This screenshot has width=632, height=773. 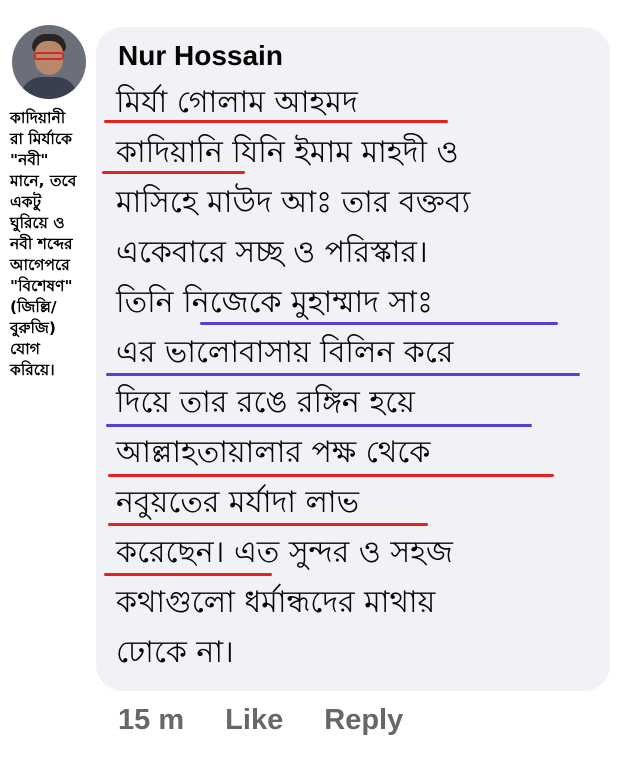 I want to click on like-button: Like, so click(x=254, y=720).